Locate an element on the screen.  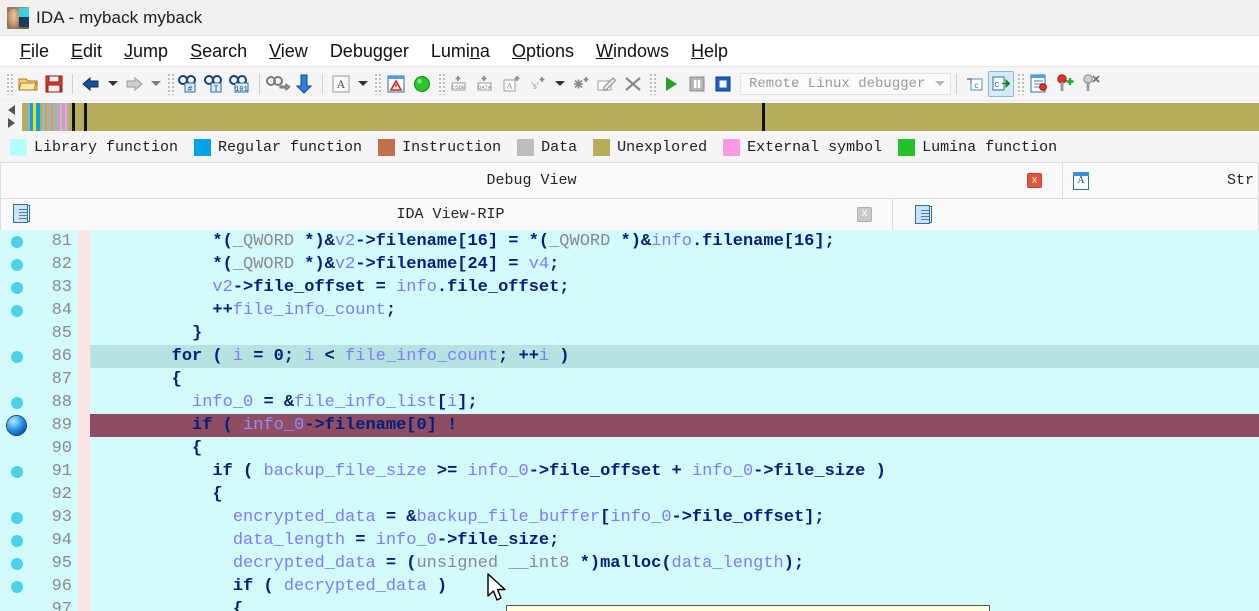
search-hash-icon: # is located at coordinates (189, 84).